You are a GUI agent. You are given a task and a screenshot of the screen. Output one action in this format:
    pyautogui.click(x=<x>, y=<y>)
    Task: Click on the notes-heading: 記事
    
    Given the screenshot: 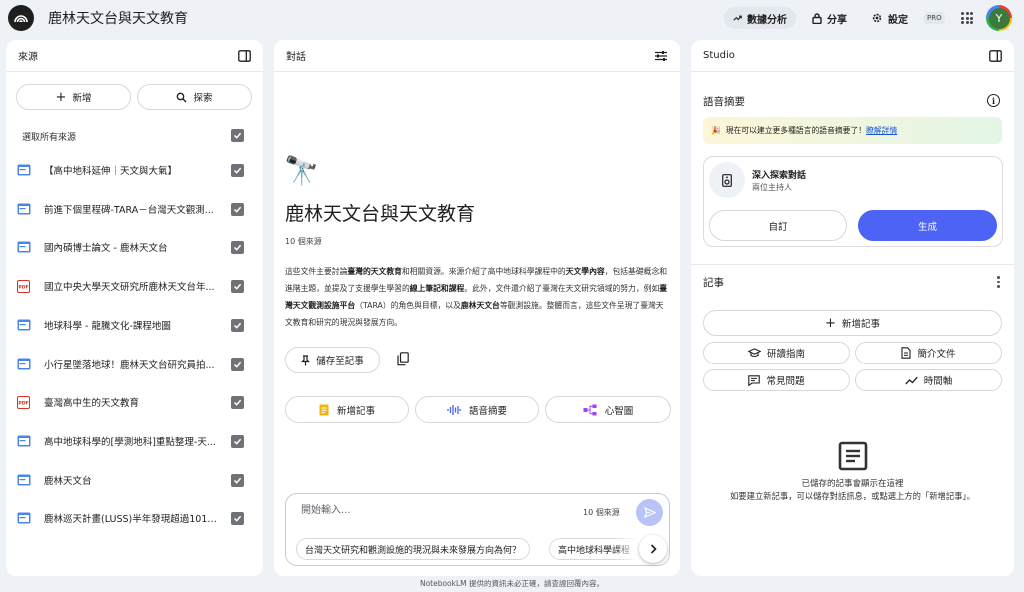 What is the action you would take?
    pyautogui.click(x=713, y=283)
    